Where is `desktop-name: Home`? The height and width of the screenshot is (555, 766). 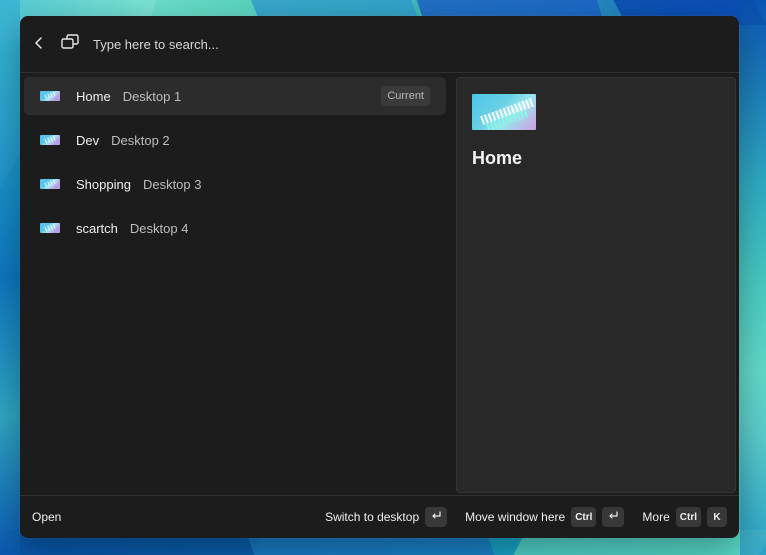 desktop-name: Home is located at coordinates (93, 96).